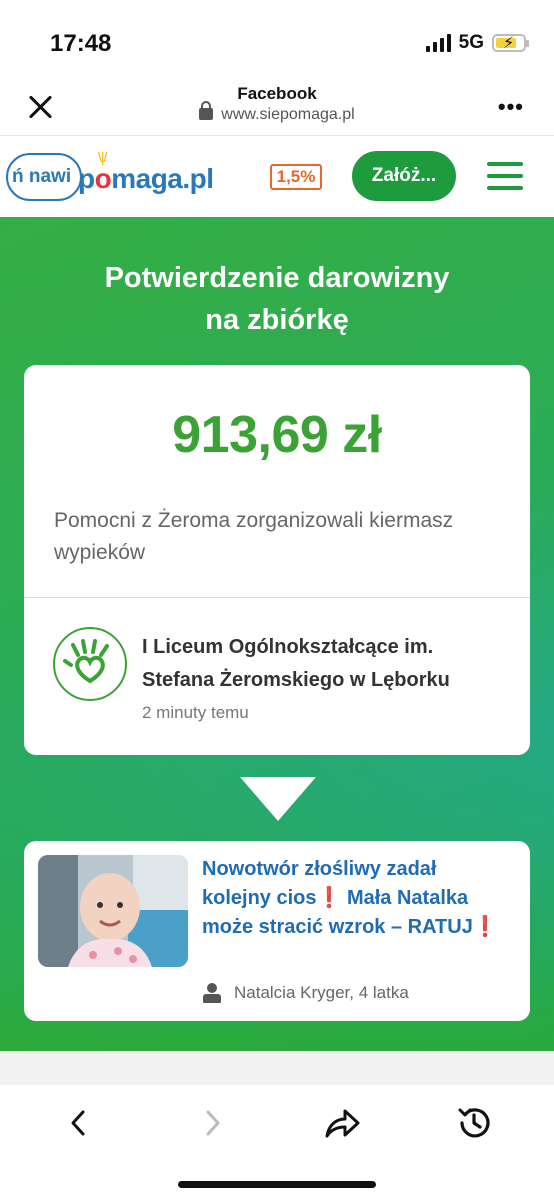  Describe the element at coordinates (277, 40) in the screenshot. I see `status-bar: 17:48 5G ⚡` at that location.